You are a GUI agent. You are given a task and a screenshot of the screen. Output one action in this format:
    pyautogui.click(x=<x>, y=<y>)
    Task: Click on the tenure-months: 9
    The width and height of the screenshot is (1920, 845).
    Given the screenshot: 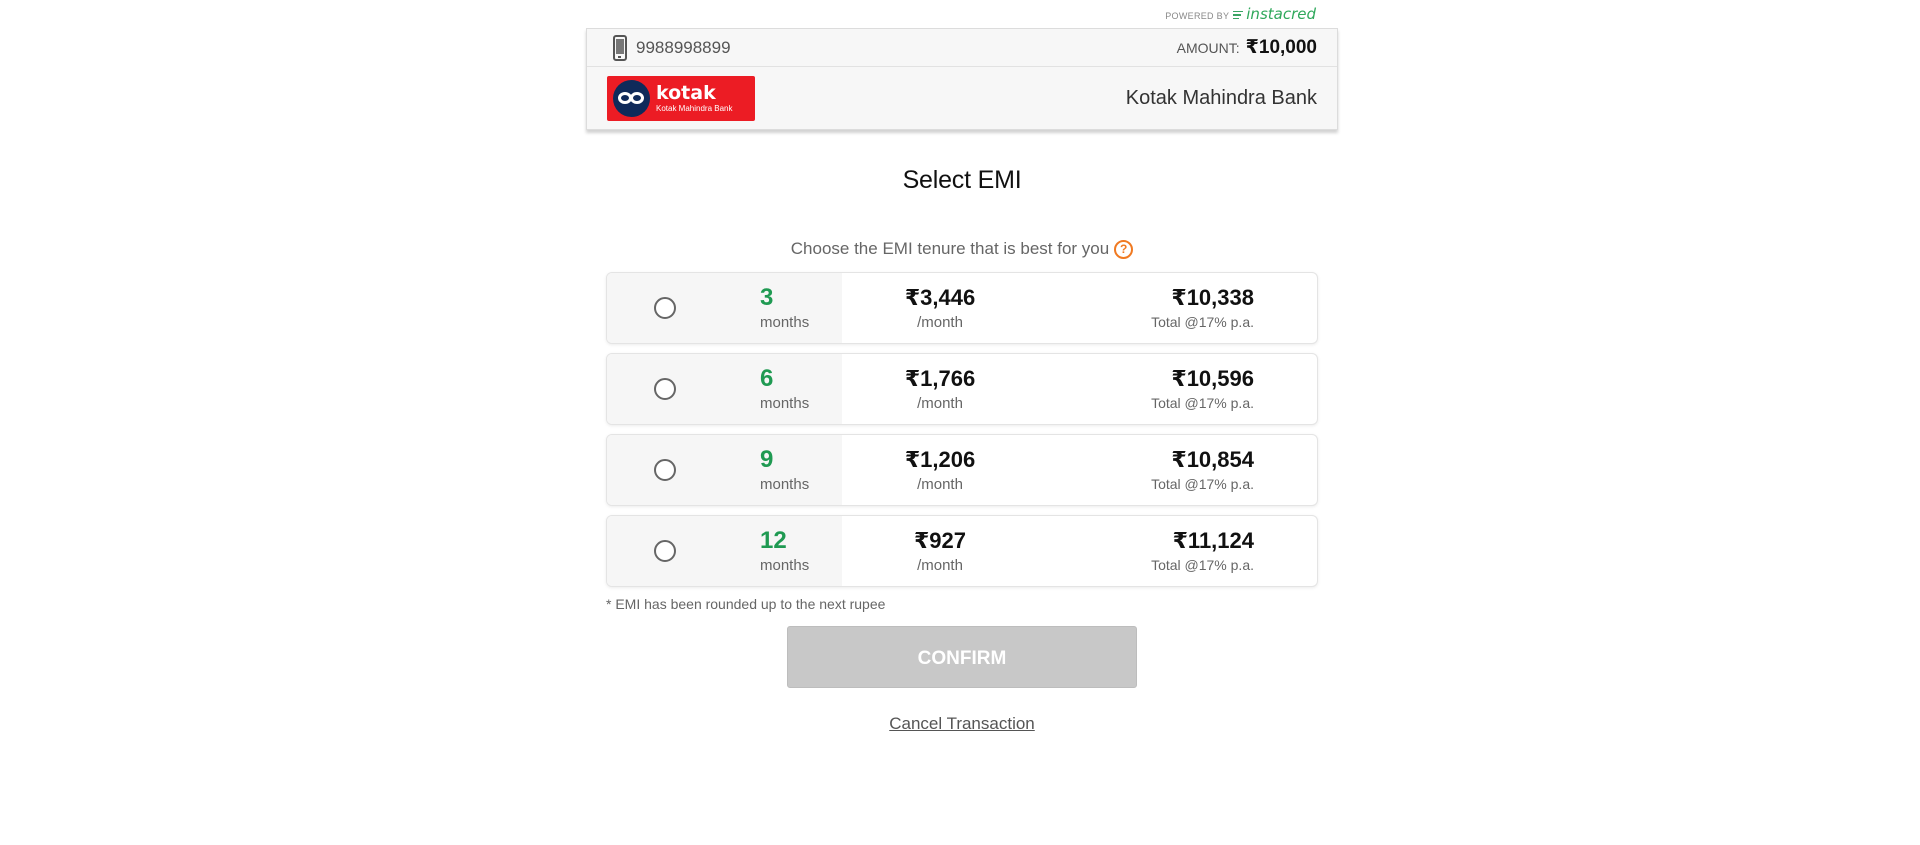 What is the action you would take?
    pyautogui.click(x=767, y=459)
    